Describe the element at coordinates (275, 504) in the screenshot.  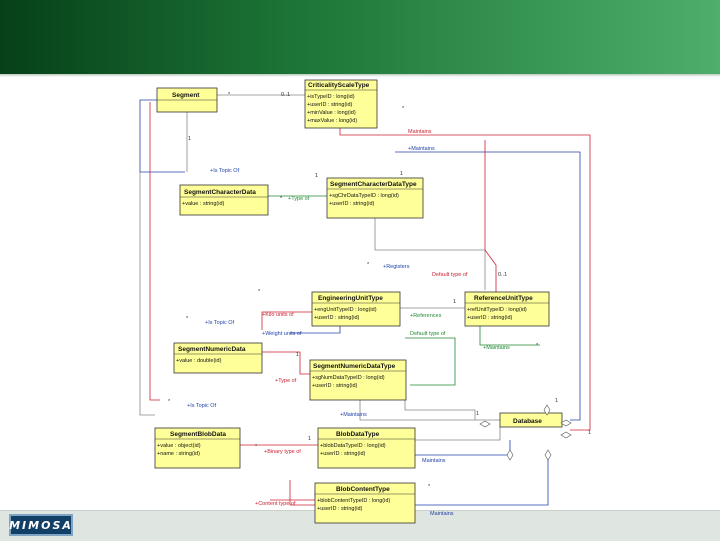
I see `assoc-label: +Content type of` at that location.